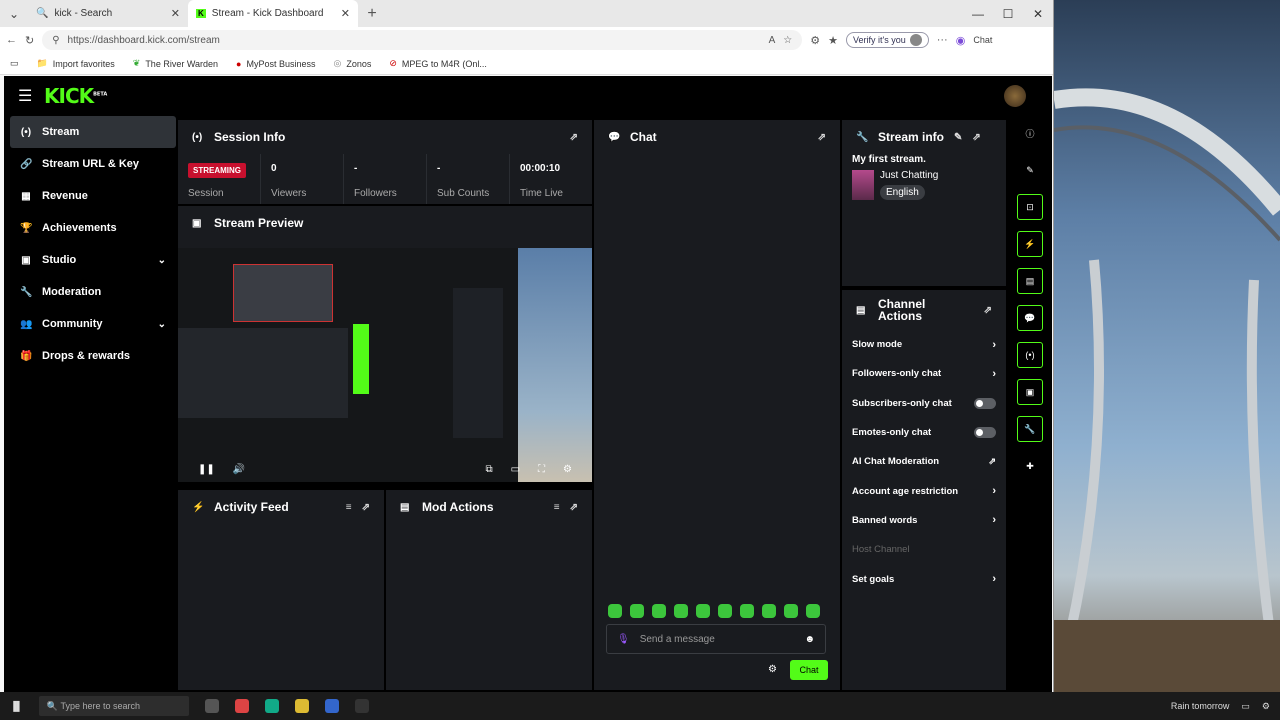 The height and width of the screenshot is (720, 1280). What do you see at coordinates (1200, 706) in the screenshot?
I see `weather-text: Rain tomorrow` at bounding box center [1200, 706].